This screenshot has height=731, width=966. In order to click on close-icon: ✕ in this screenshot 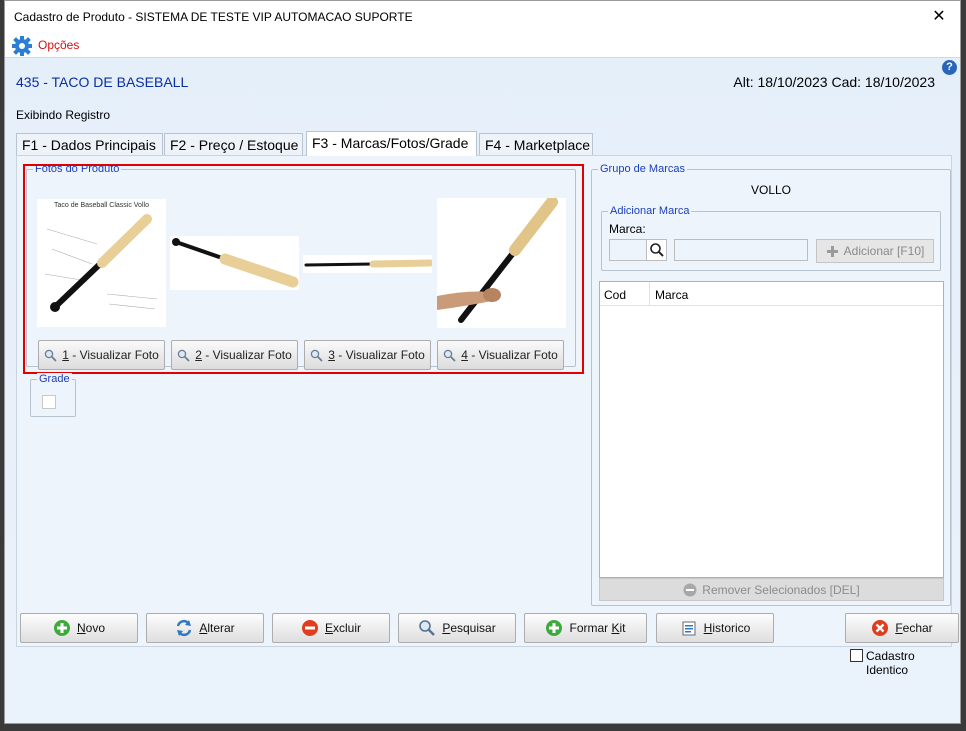, I will do `click(939, 17)`.